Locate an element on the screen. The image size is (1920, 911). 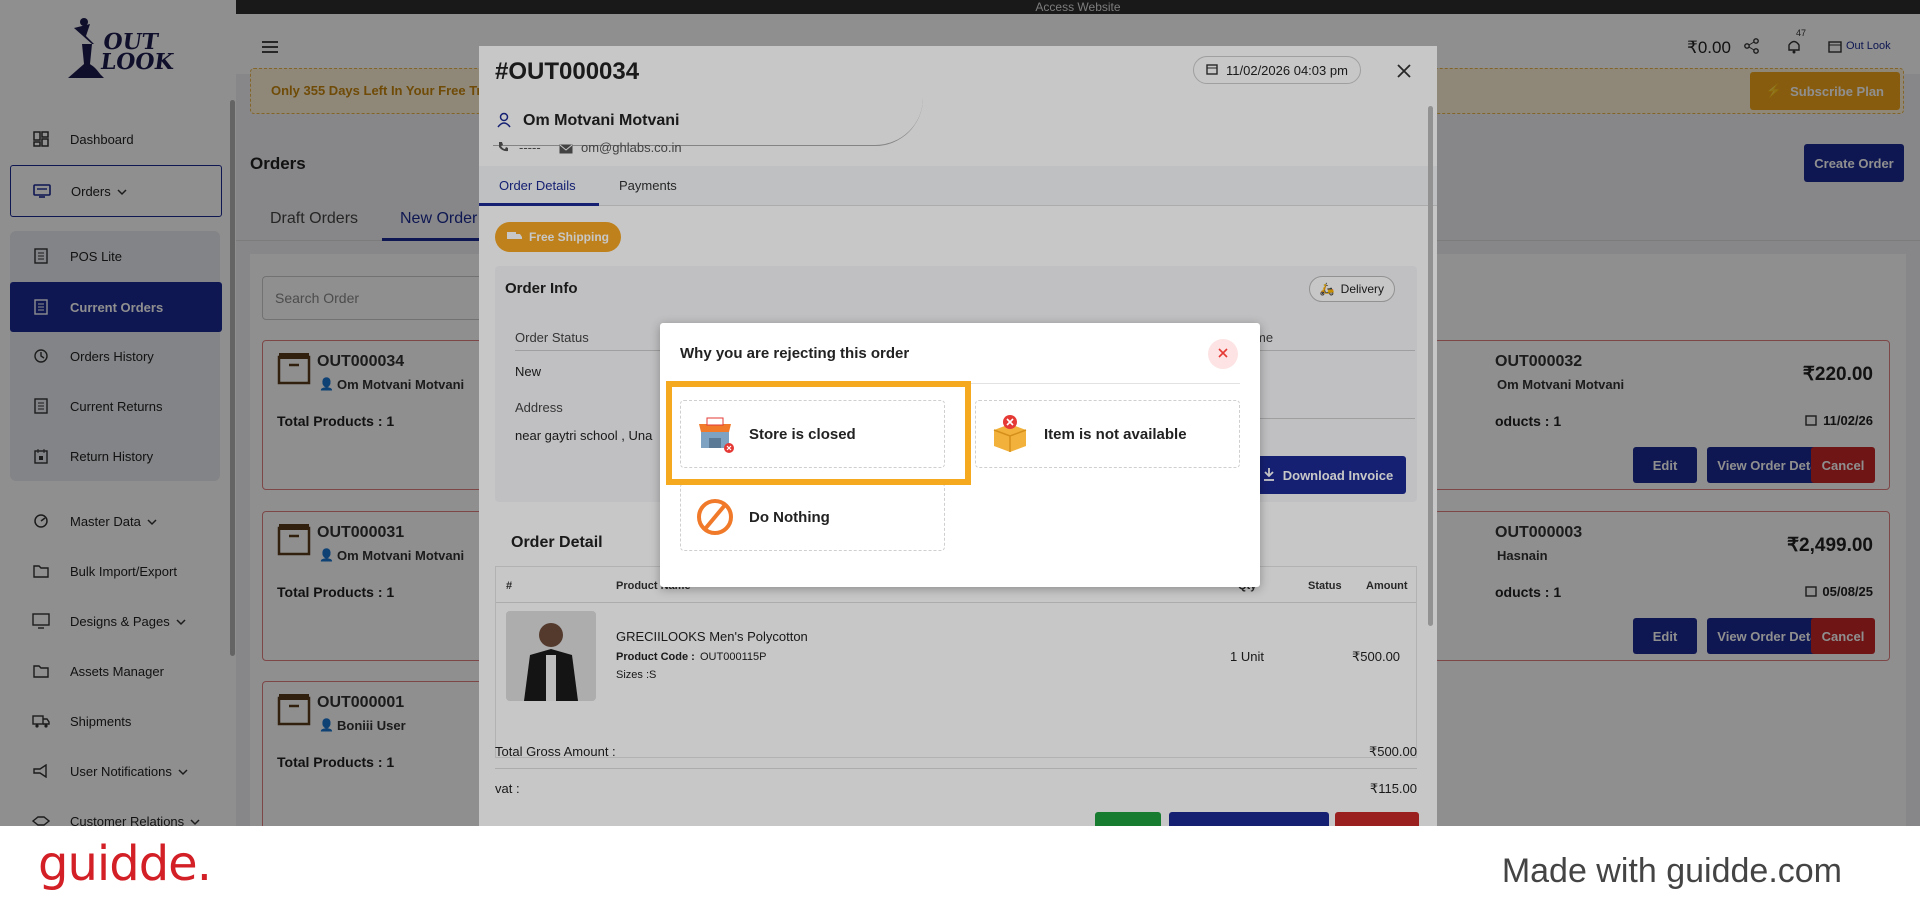
option-item-not-available: Item is not available is located at coordinates (1107, 434).